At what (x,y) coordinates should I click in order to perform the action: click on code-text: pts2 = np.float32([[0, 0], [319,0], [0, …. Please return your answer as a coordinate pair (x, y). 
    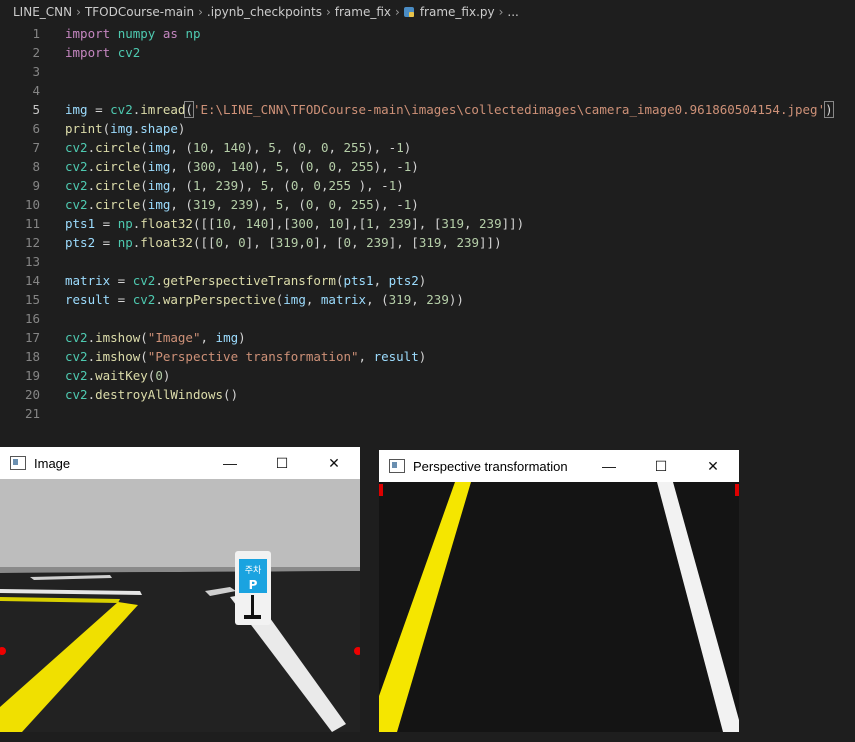
    Looking at the image, I should click on (283, 242).